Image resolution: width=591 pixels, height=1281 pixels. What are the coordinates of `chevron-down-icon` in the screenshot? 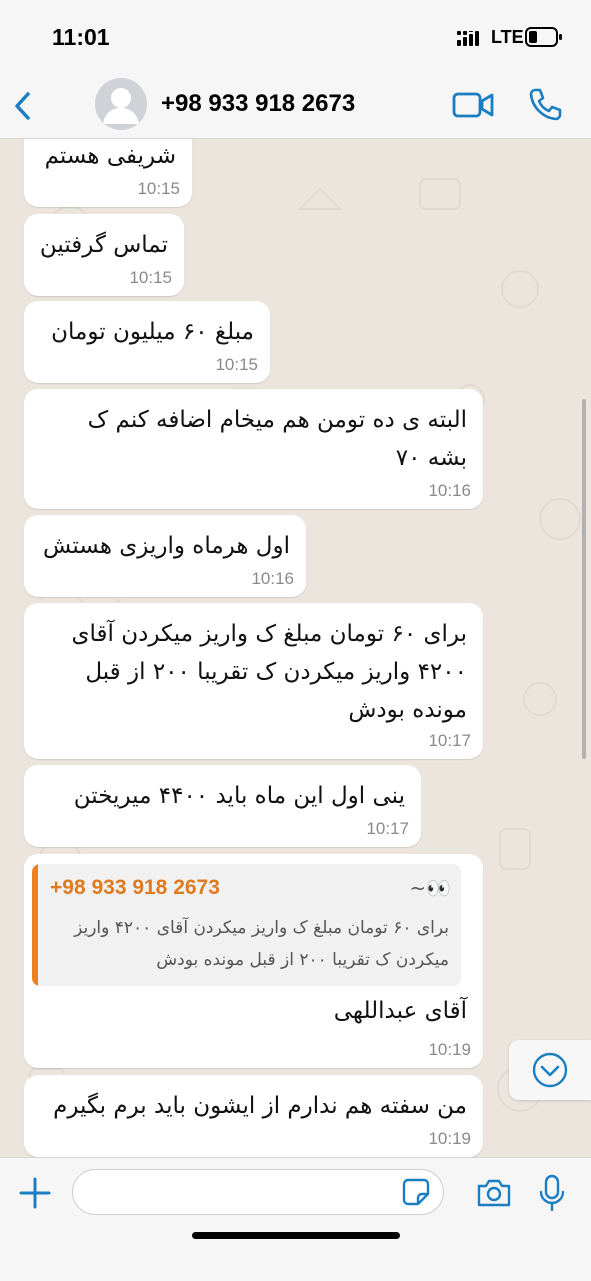 It's located at (550, 1070).